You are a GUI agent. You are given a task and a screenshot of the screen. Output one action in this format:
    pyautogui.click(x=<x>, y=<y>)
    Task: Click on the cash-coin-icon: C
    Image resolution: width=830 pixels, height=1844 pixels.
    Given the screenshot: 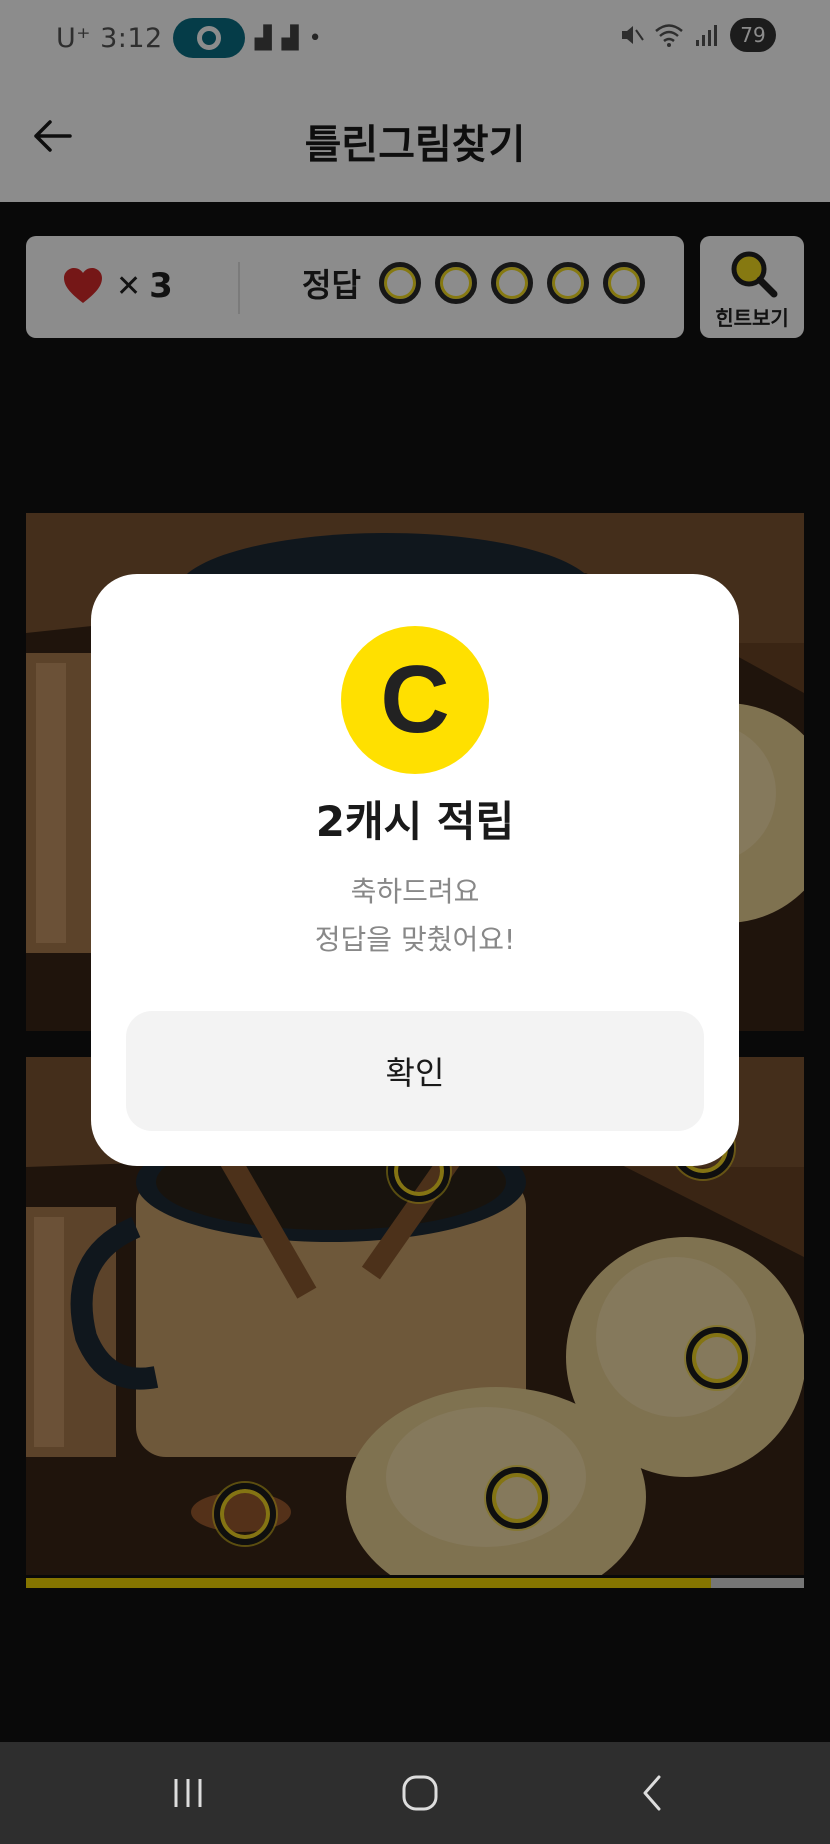 What is the action you would take?
    pyautogui.click(x=415, y=700)
    